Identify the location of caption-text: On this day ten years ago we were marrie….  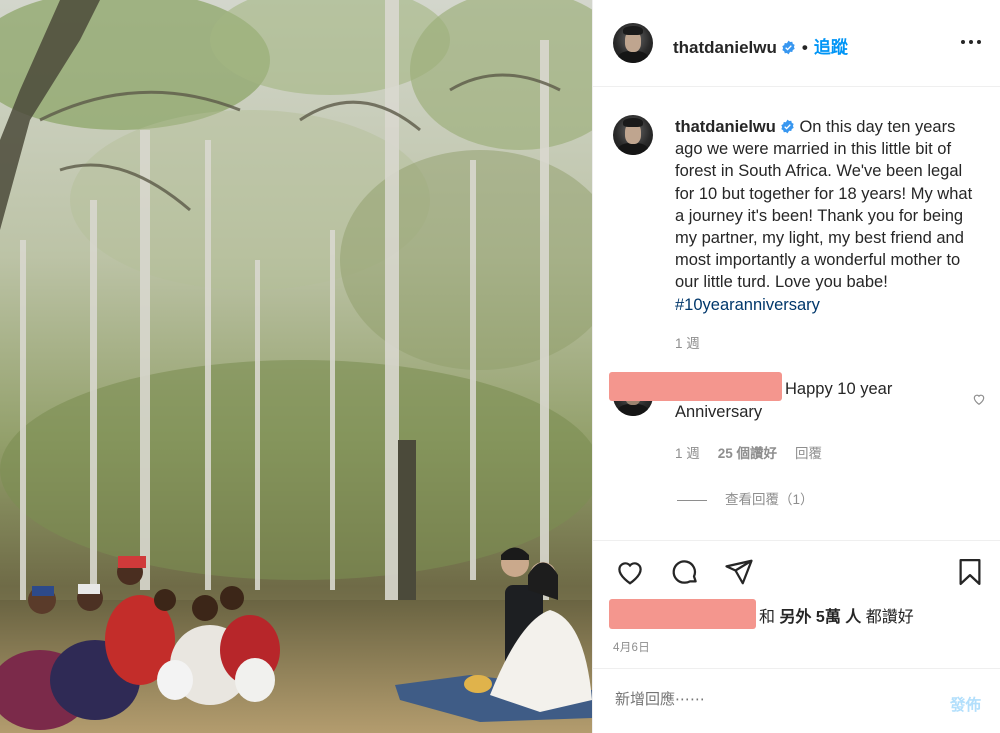
(824, 205).